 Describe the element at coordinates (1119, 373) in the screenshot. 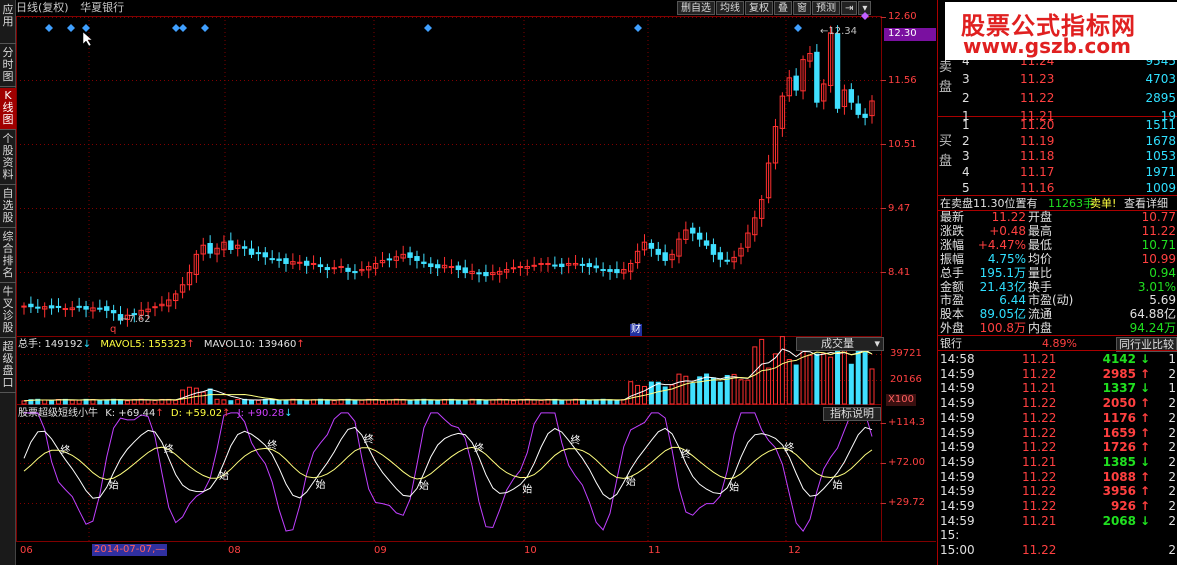

I see `tick-volume: 2985` at that location.